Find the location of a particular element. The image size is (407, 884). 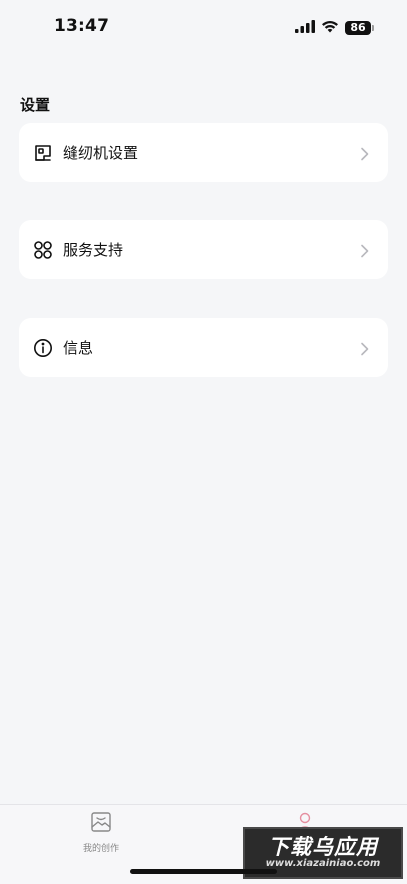

sewing-machine-settings-item: 缝纫机设置 is located at coordinates (203, 152).